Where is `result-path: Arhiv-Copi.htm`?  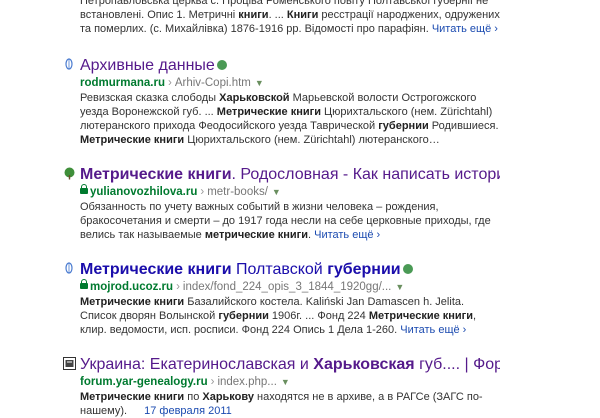
result-path: Arhiv-Copi.htm is located at coordinates (213, 83).